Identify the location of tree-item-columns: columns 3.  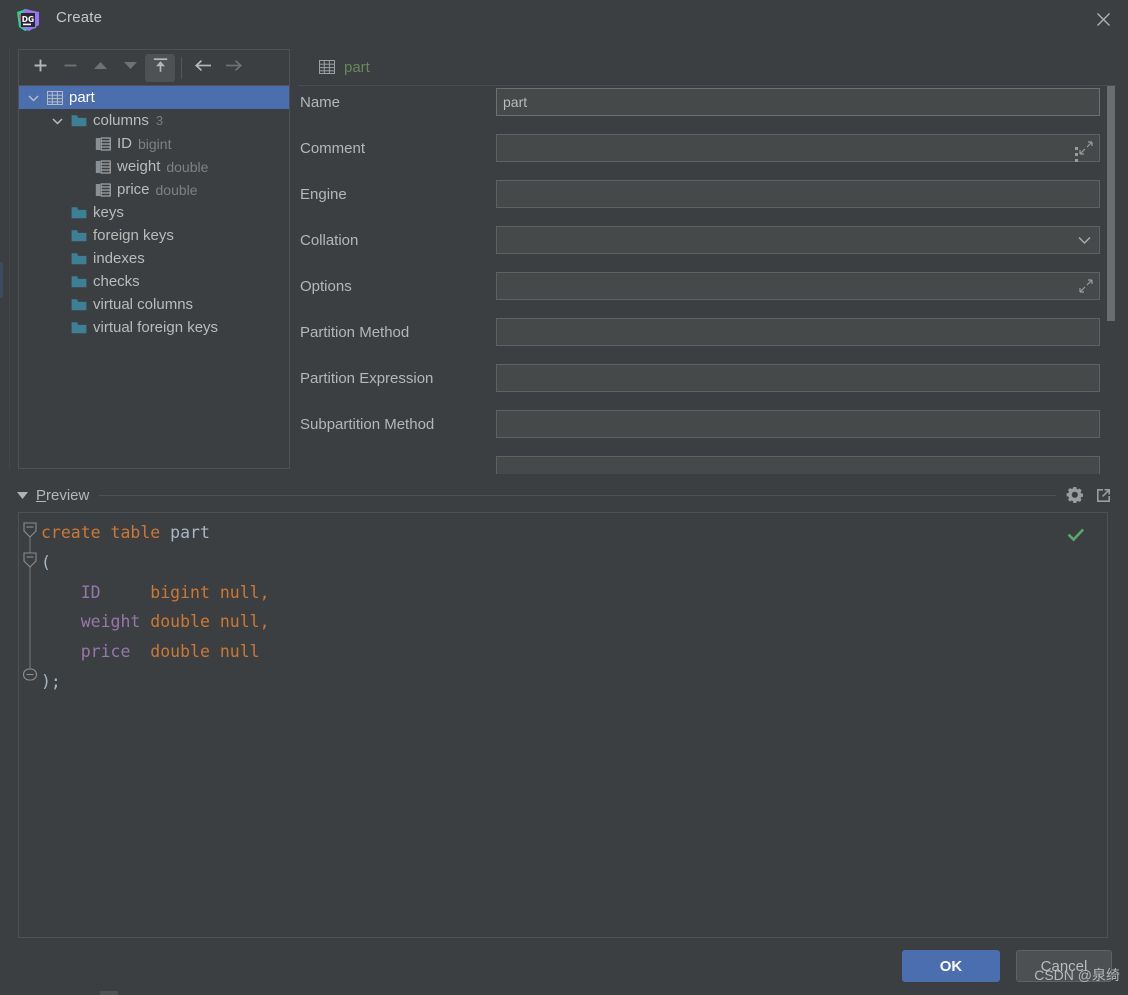
(154, 120).